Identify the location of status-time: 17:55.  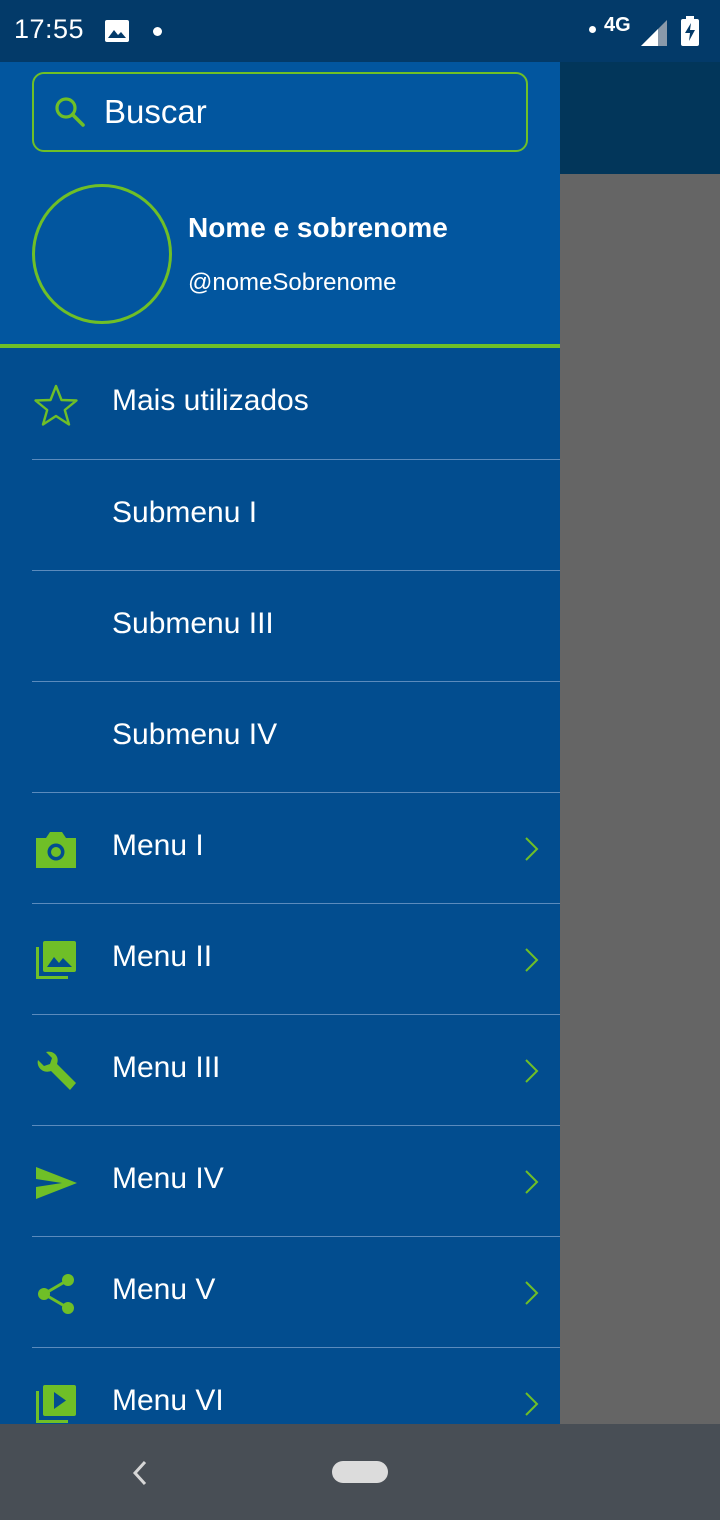
(49, 29).